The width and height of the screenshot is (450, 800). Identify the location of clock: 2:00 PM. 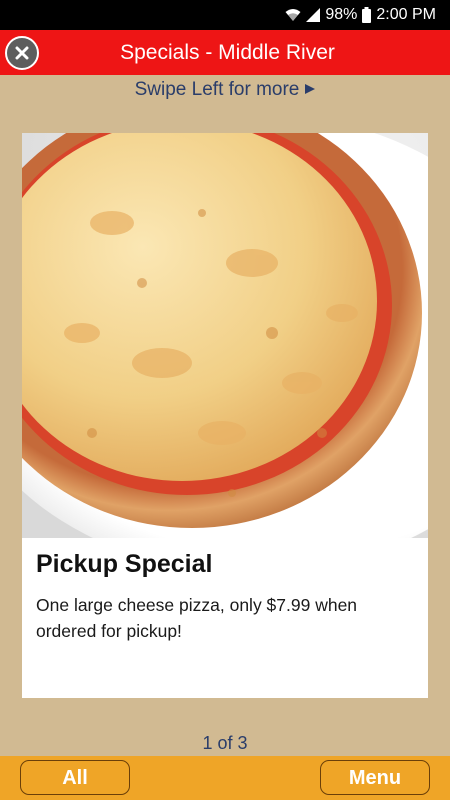
(406, 14).